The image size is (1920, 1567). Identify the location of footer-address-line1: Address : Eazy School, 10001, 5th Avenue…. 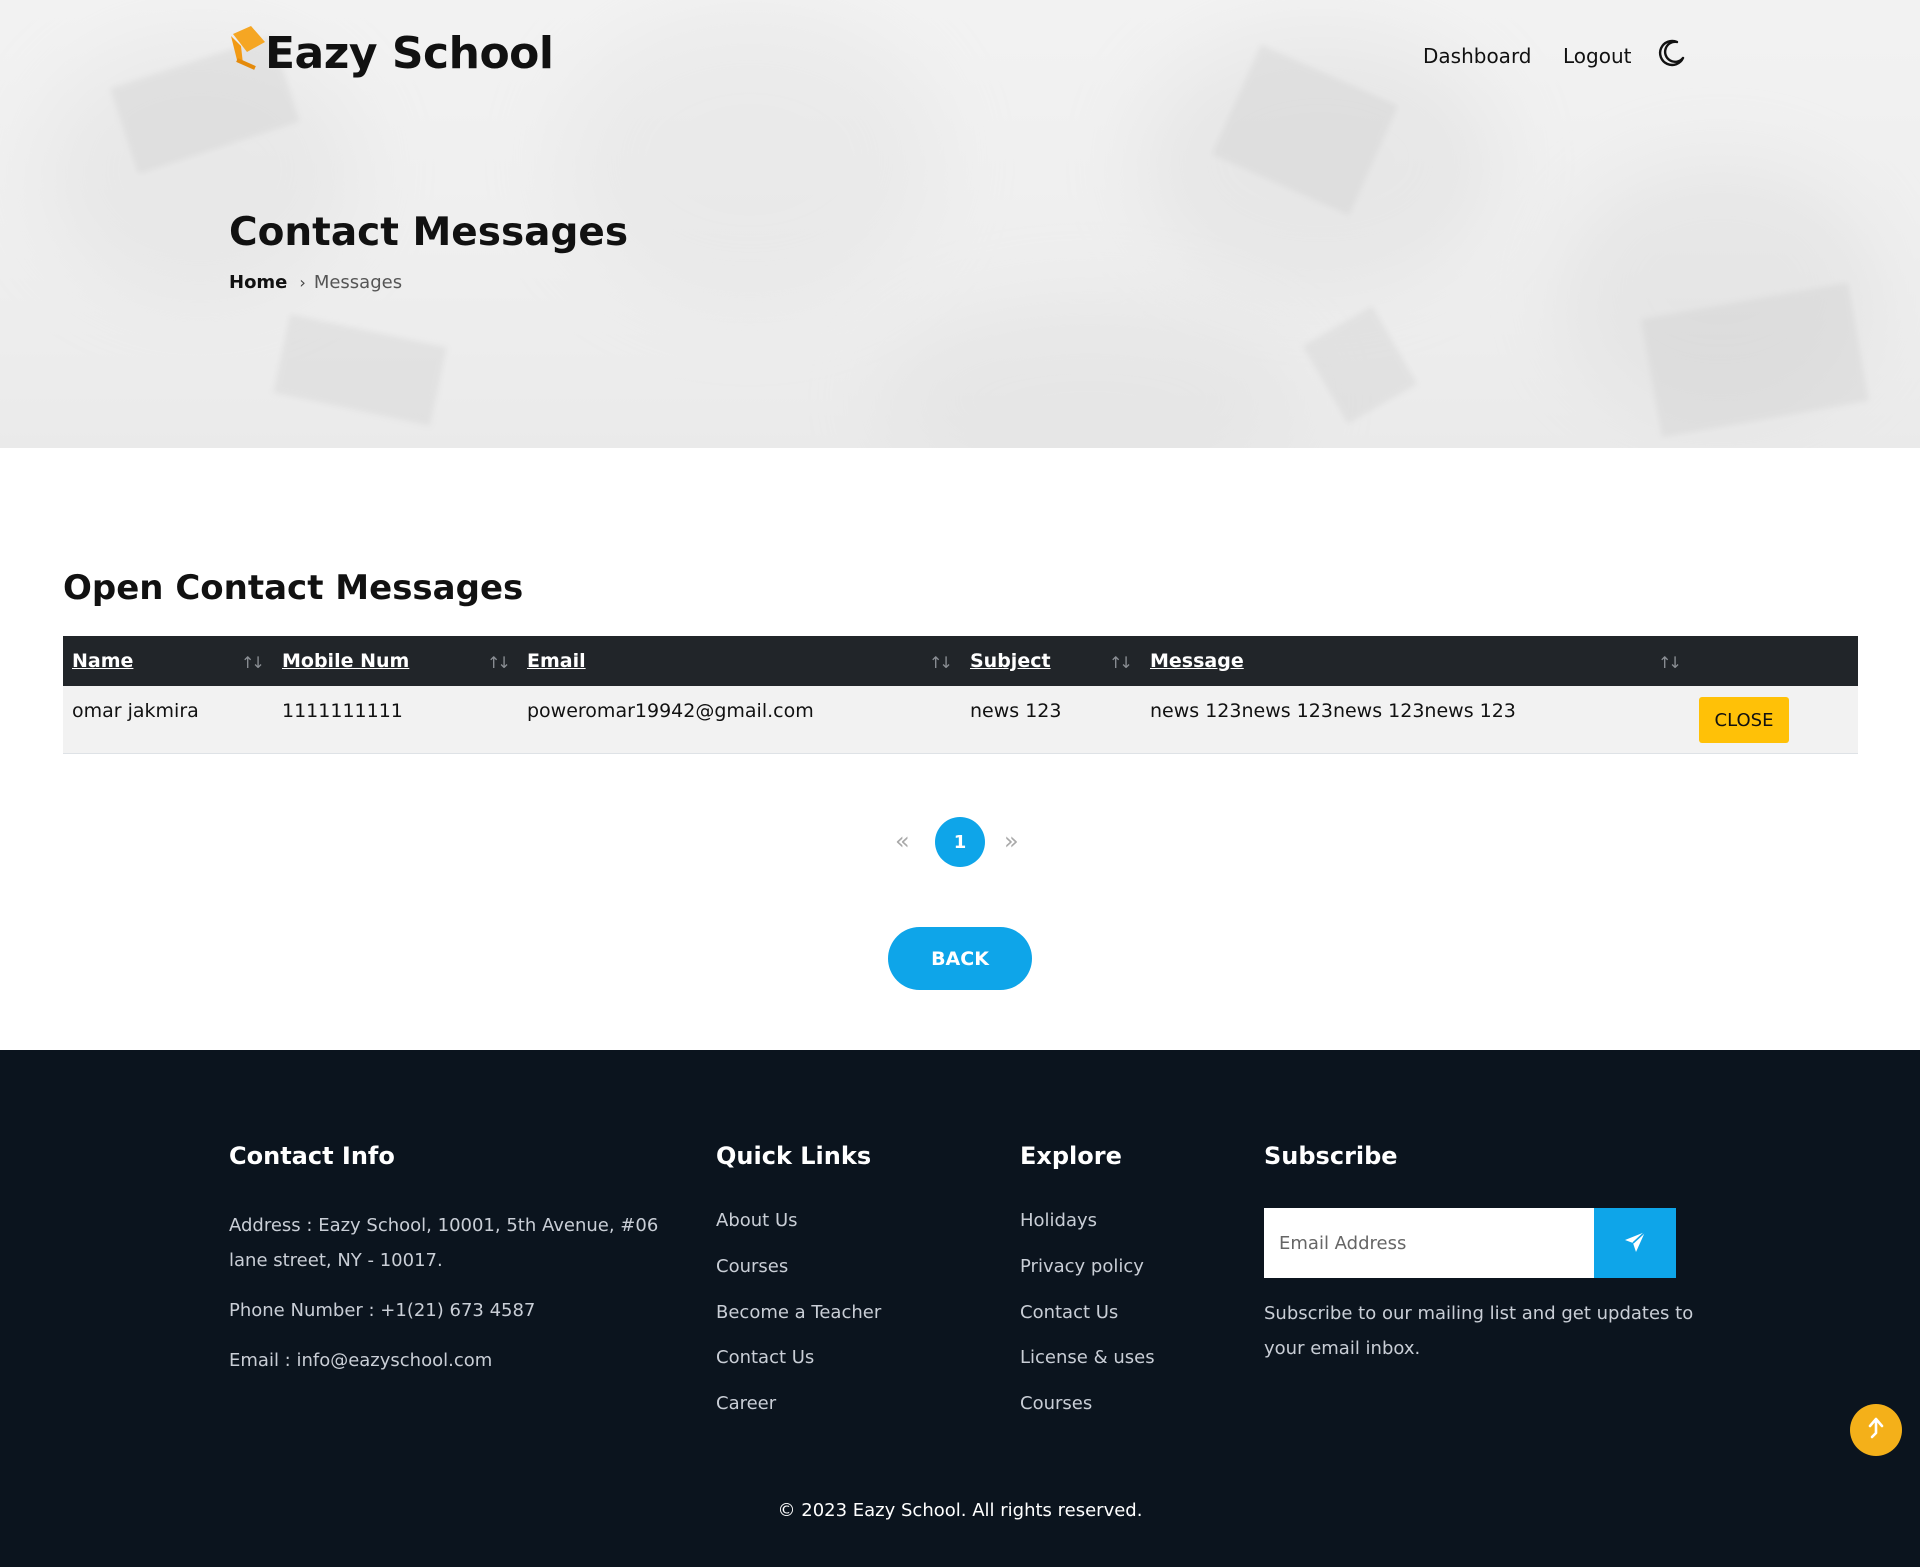
(444, 1225).